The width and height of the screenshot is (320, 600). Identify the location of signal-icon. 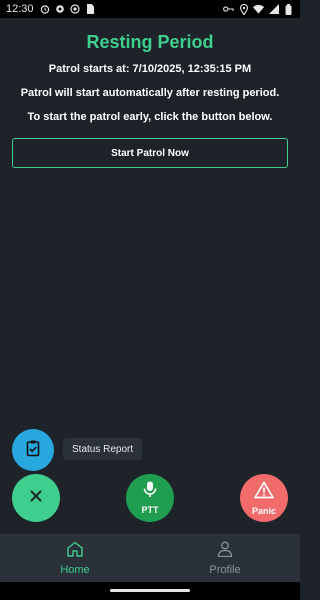
(273, 9).